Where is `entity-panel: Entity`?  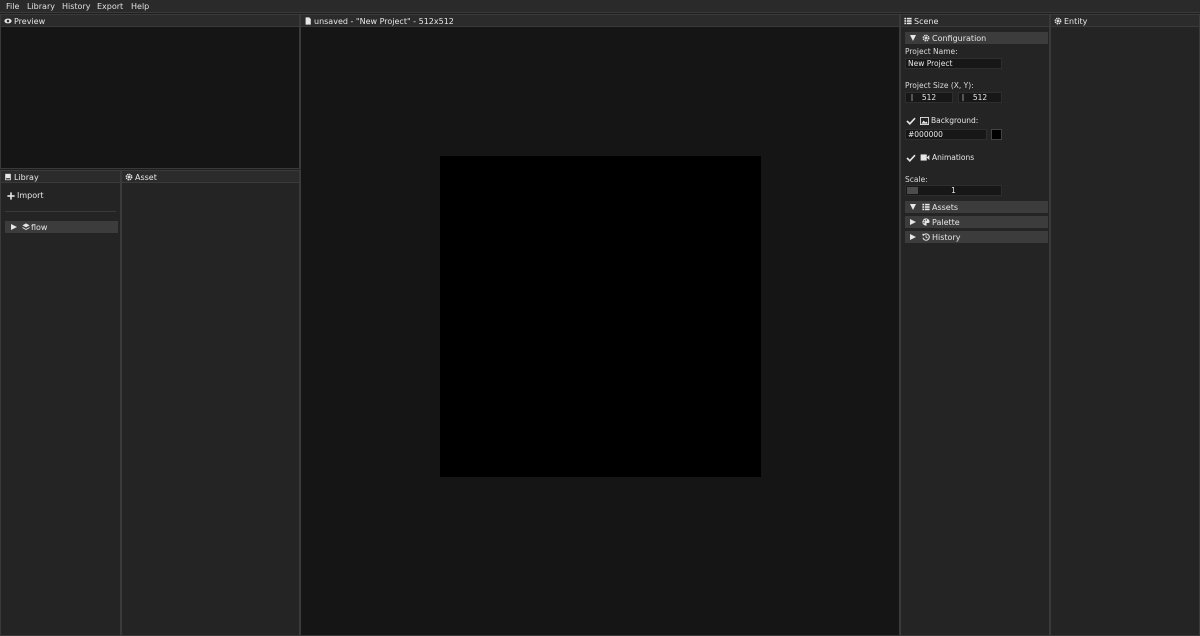 entity-panel: Entity is located at coordinates (1125, 325).